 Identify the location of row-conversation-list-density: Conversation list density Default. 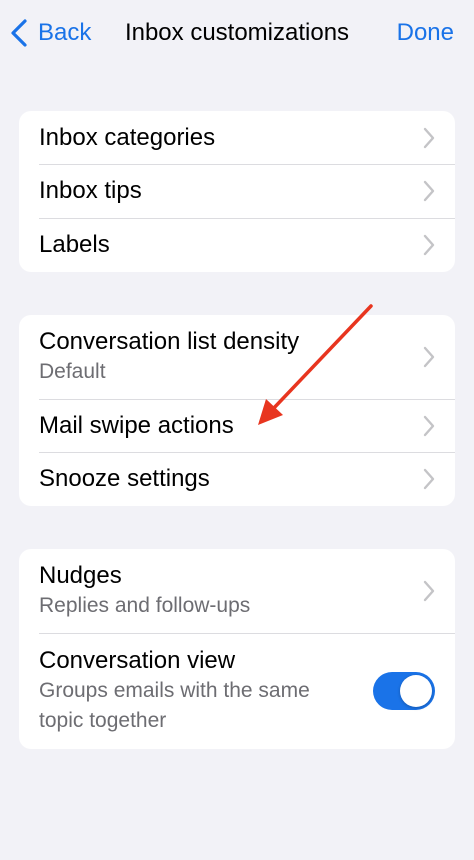
(237, 357).